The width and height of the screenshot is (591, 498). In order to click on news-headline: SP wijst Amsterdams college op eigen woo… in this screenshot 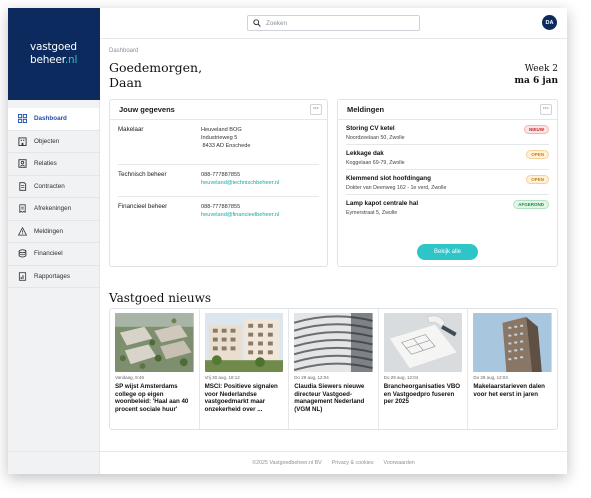, I will do `click(152, 398)`.